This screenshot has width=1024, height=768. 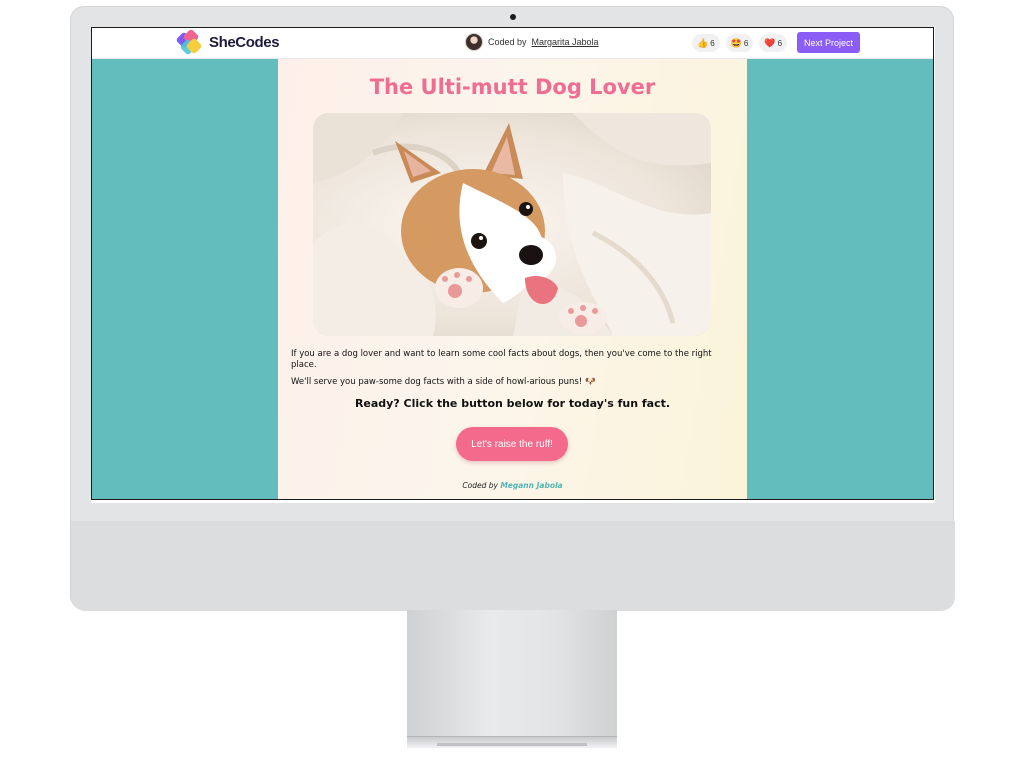 I want to click on corgi-puppy-illustration, so click(x=512, y=224).